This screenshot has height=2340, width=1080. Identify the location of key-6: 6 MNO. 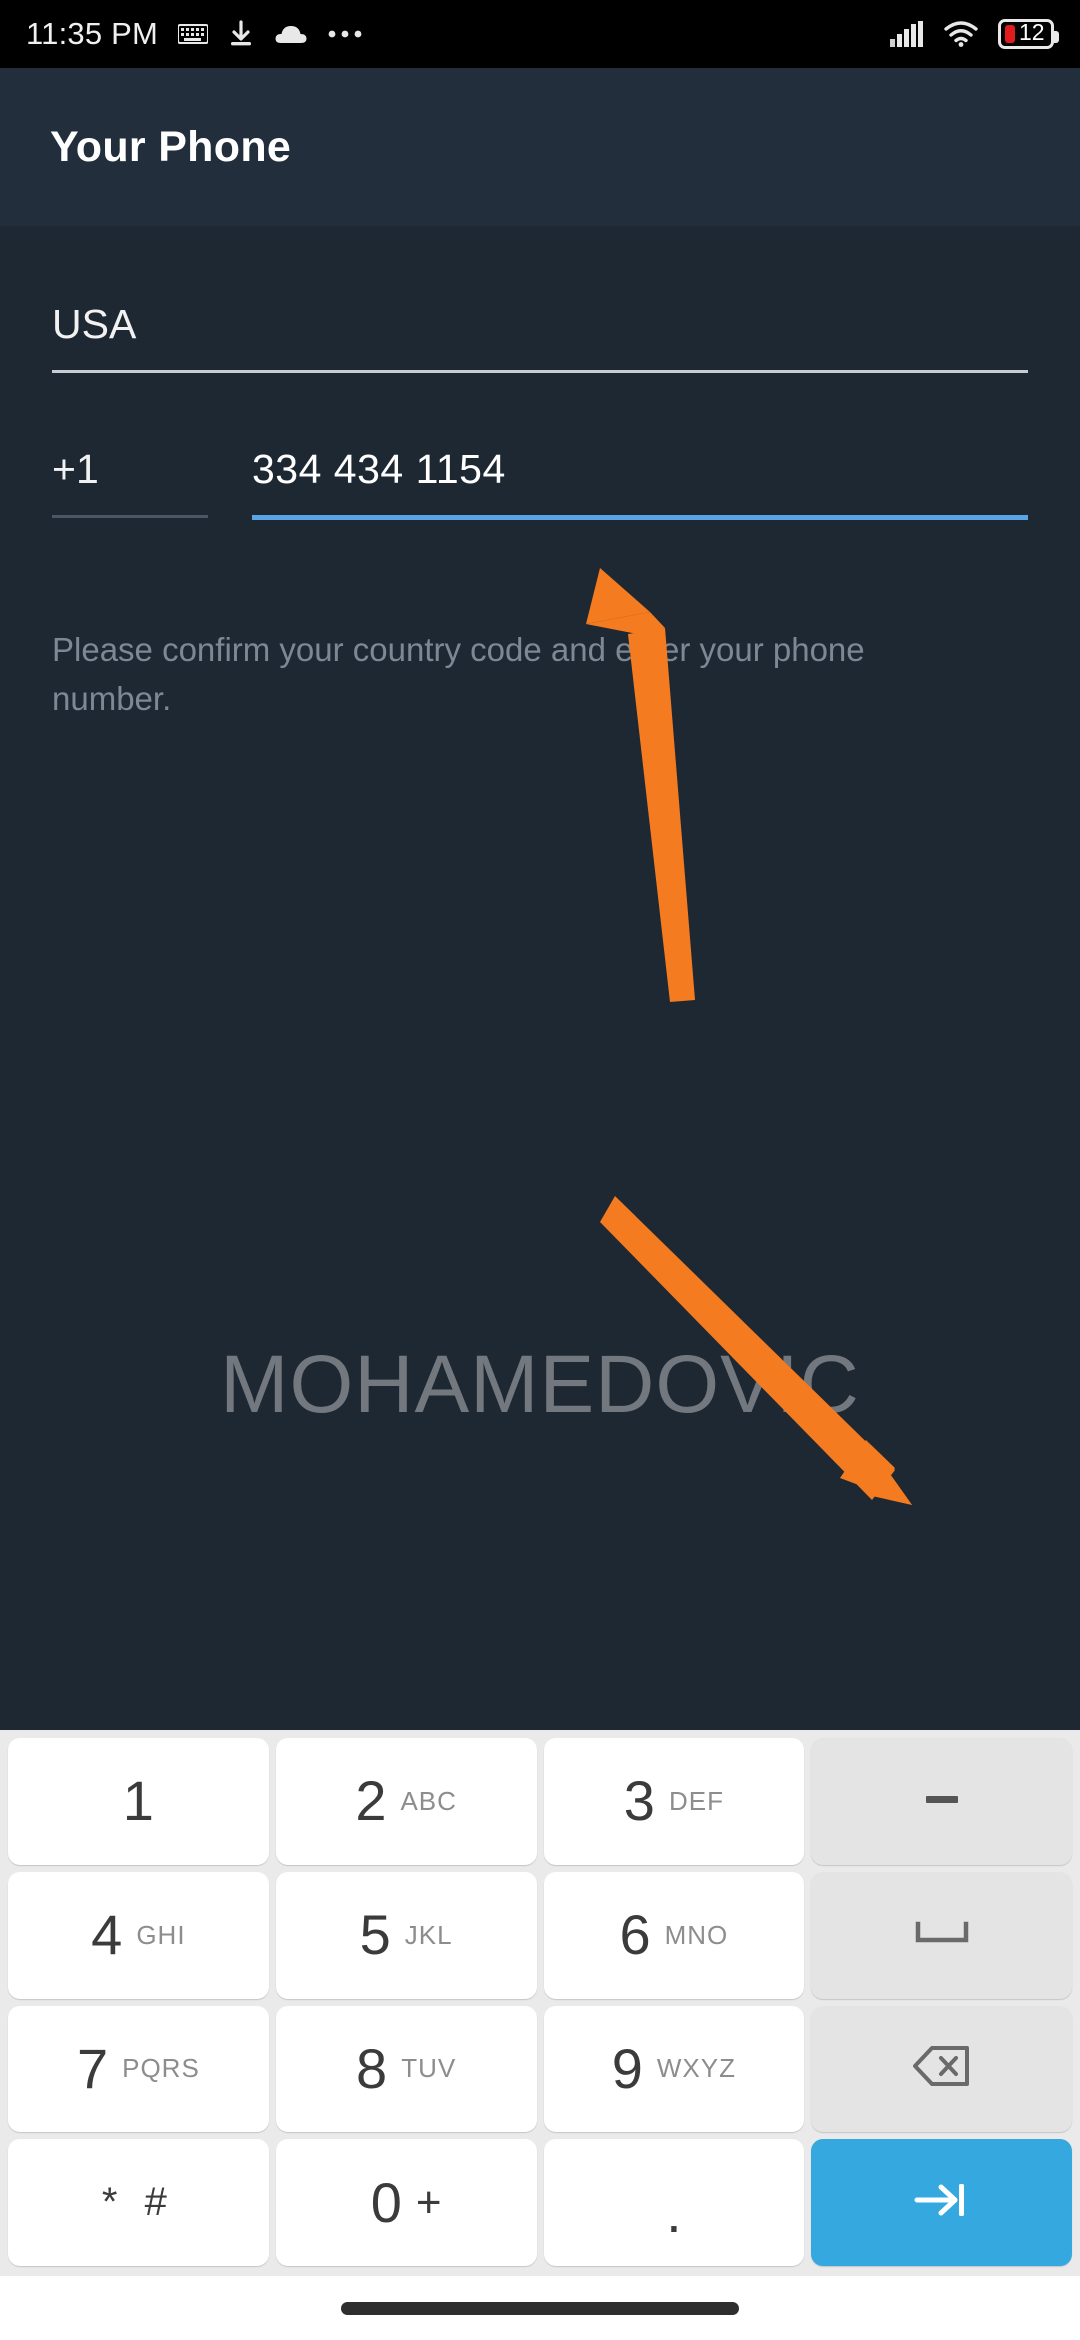
(674, 1935).